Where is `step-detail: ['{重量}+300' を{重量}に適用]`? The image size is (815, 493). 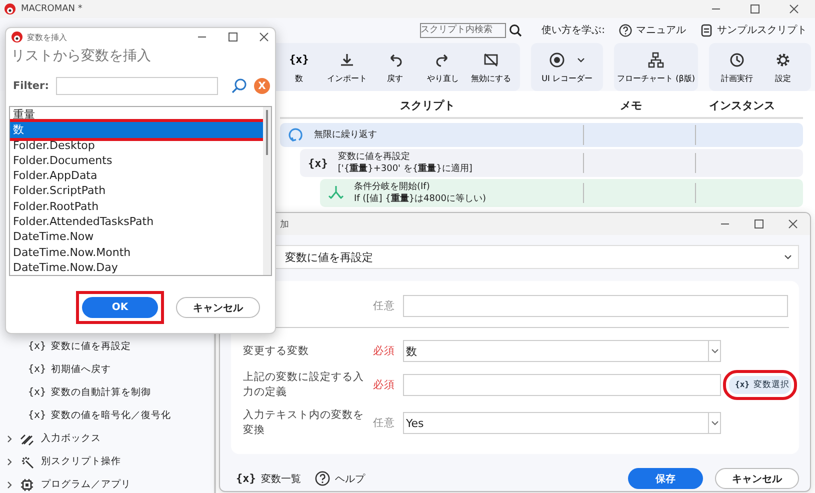
step-detail: ['{重量}+300' を{重量}に適用] is located at coordinates (405, 169).